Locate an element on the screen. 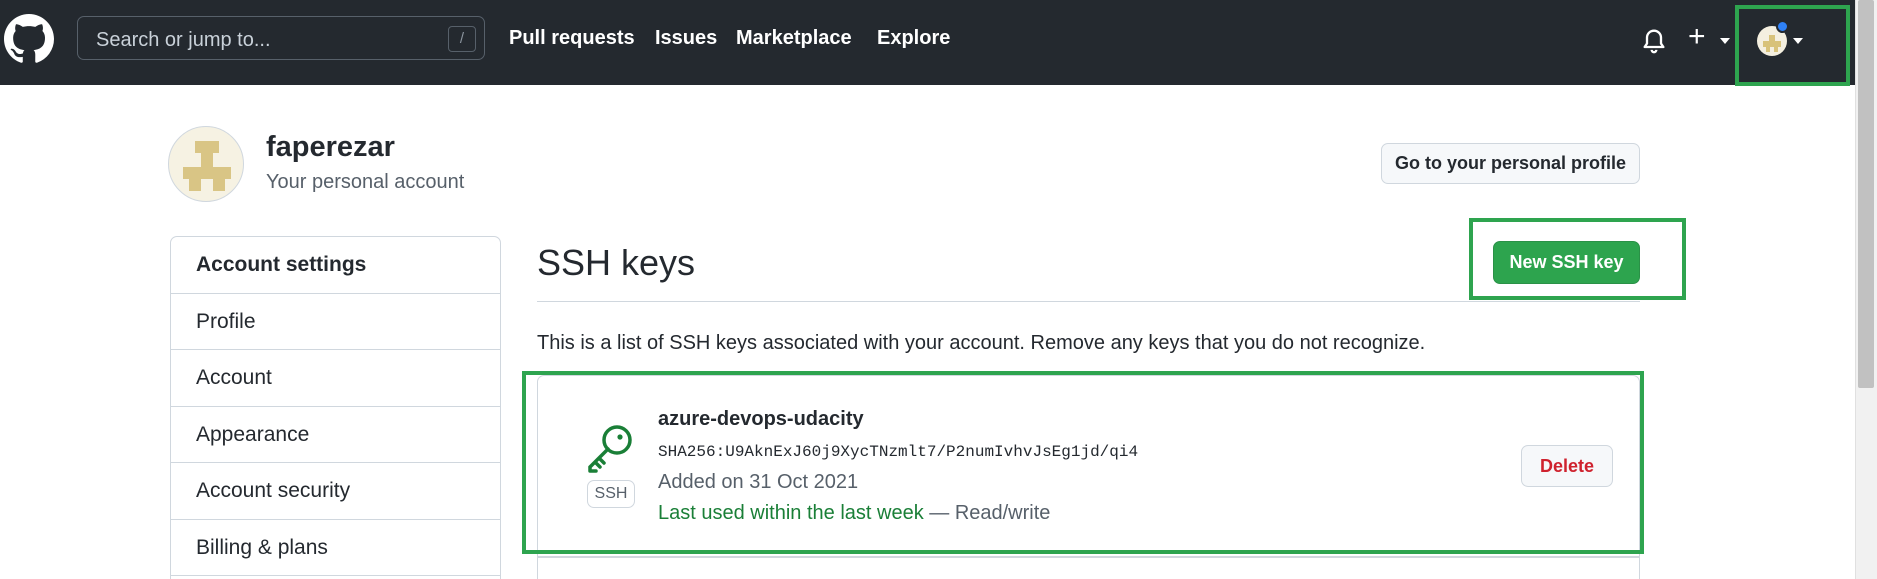 The width and height of the screenshot is (1877, 579). identicon-large-icon is located at coordinates (207, 166).